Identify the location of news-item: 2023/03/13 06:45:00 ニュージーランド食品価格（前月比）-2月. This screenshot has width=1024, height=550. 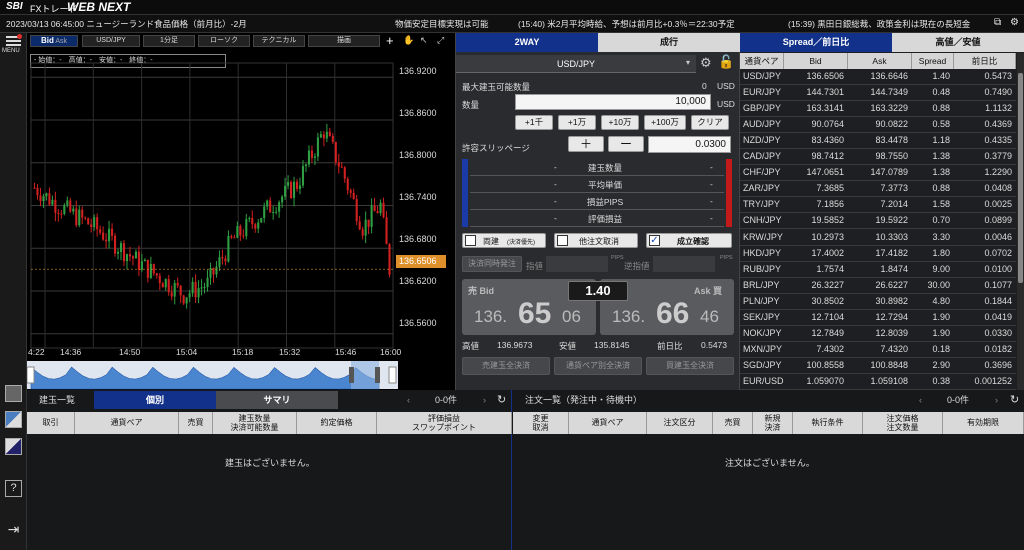
(126, 24).